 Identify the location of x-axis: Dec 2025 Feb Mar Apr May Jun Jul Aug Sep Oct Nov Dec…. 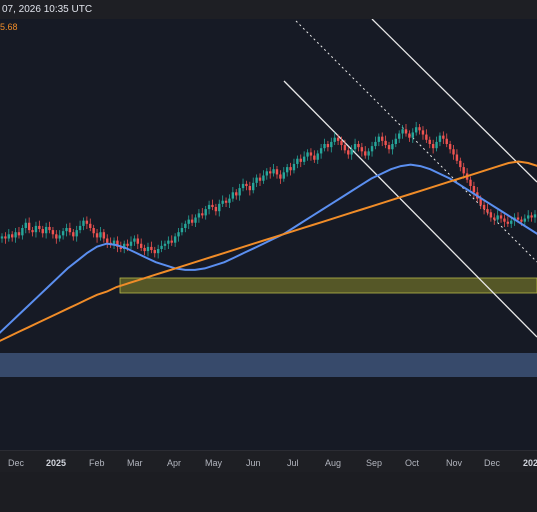
(268, 461).